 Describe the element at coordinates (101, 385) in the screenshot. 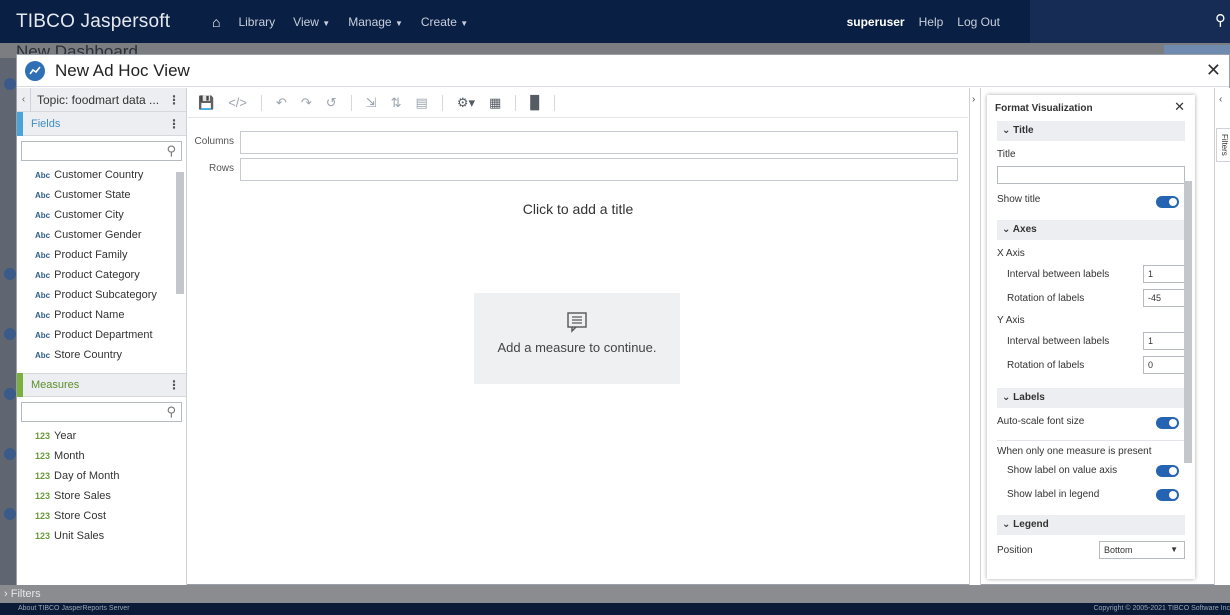

I see `measures-section-header: Measures ⋮` at that location.